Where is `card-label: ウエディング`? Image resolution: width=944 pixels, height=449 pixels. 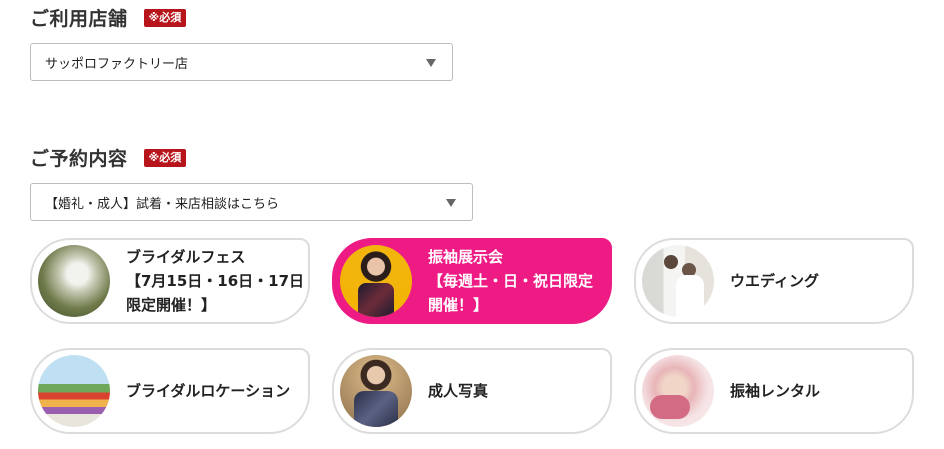 card-label: ウエディング is located at coordinates (774, 281).